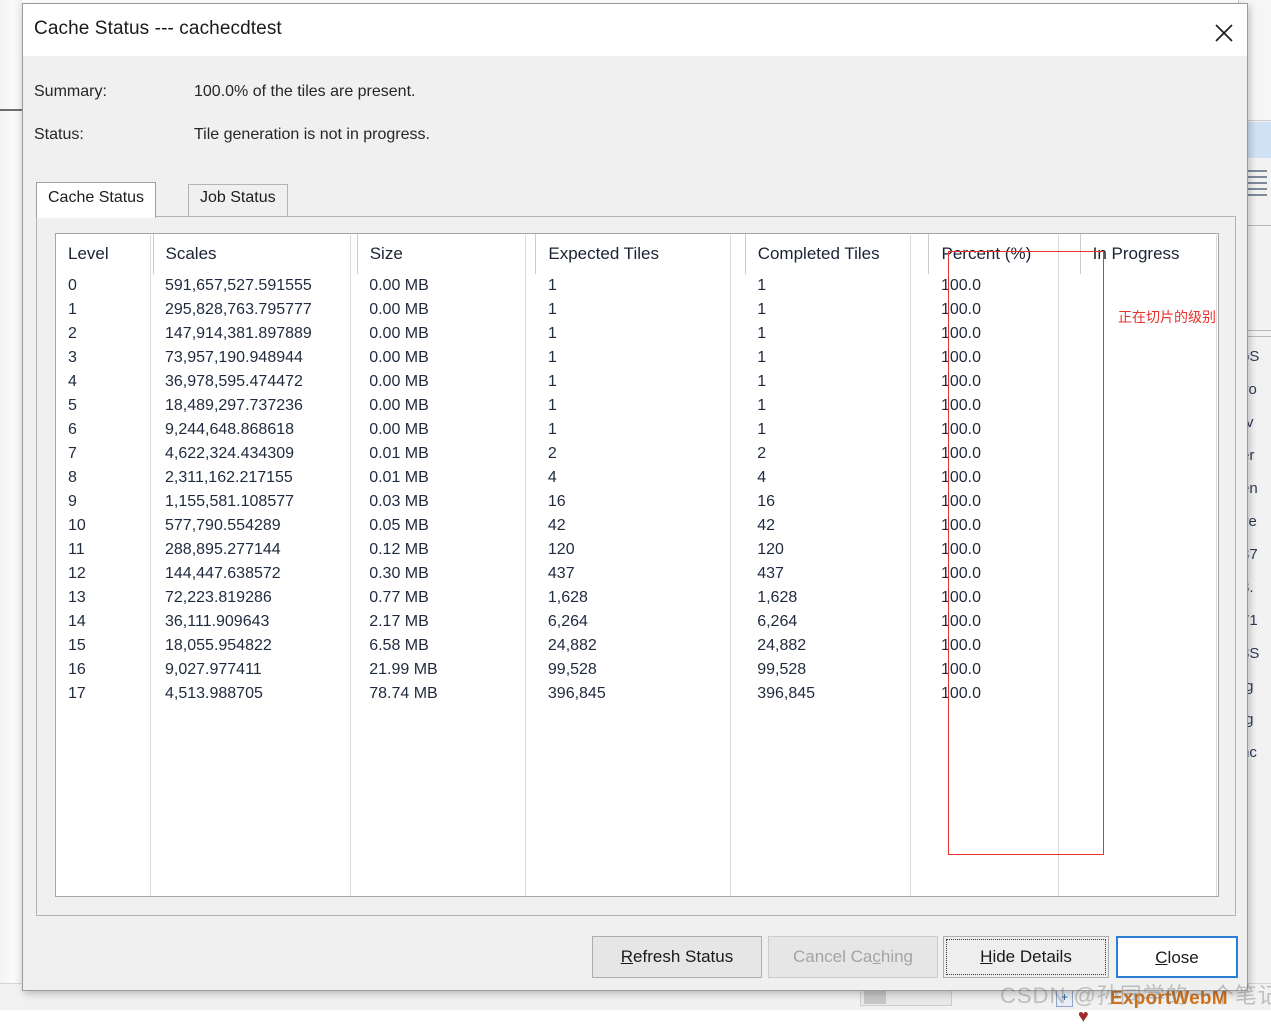  I want to click on cell-scales: 2,311,162.217155, so click(255, 478).